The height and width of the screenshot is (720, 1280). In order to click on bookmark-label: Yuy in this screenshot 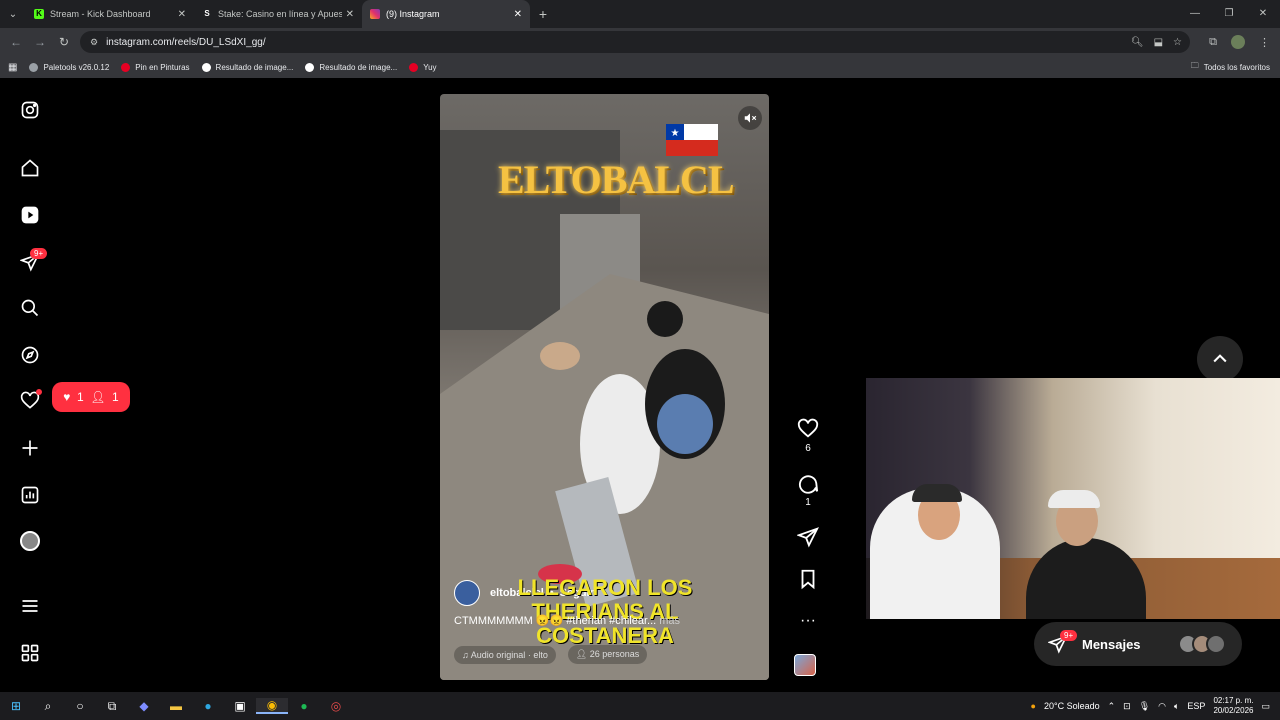, I will do `click(430, 67)`.